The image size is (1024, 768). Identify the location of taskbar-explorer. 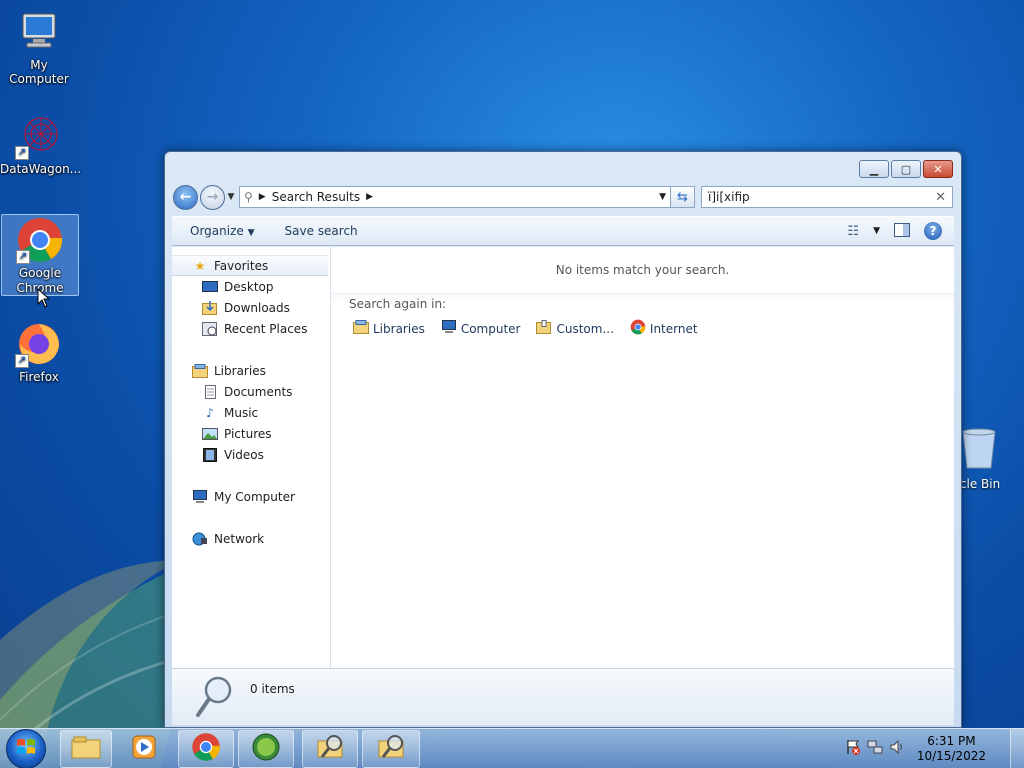
(86, 748).